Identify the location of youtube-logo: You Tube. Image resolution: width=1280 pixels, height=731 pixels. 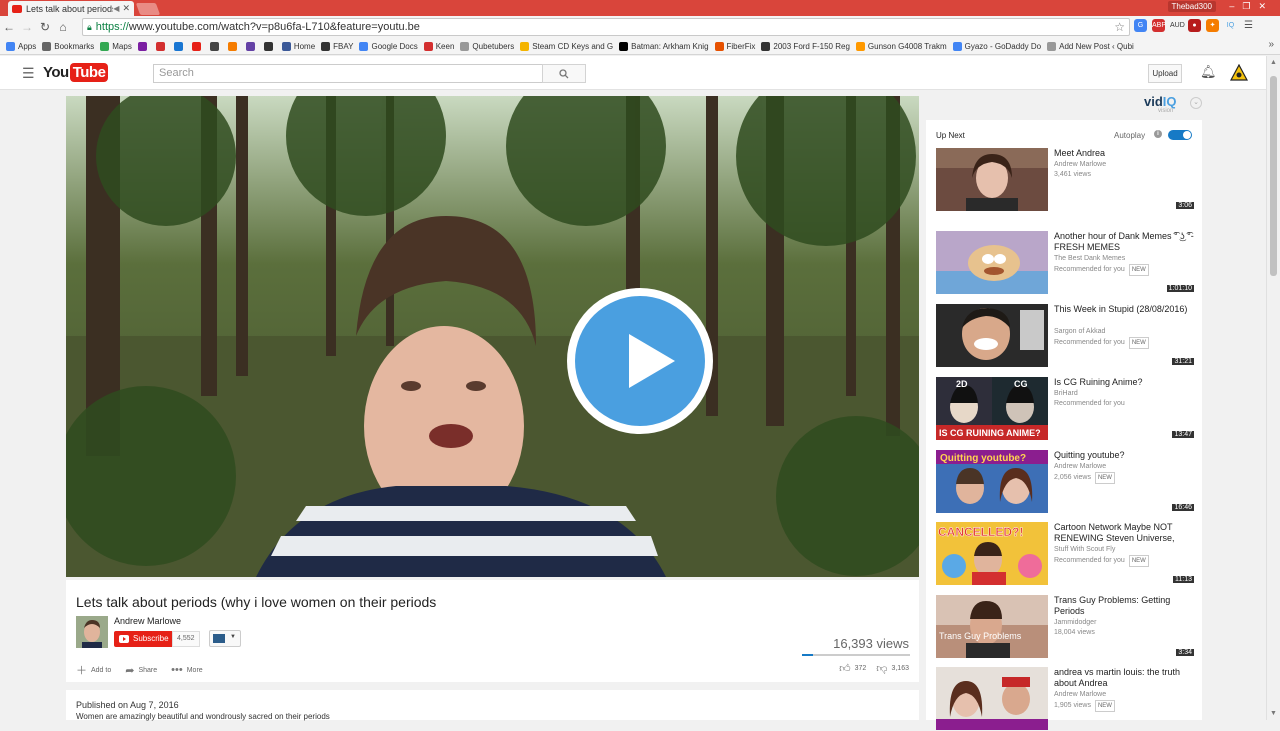
(76, 72).